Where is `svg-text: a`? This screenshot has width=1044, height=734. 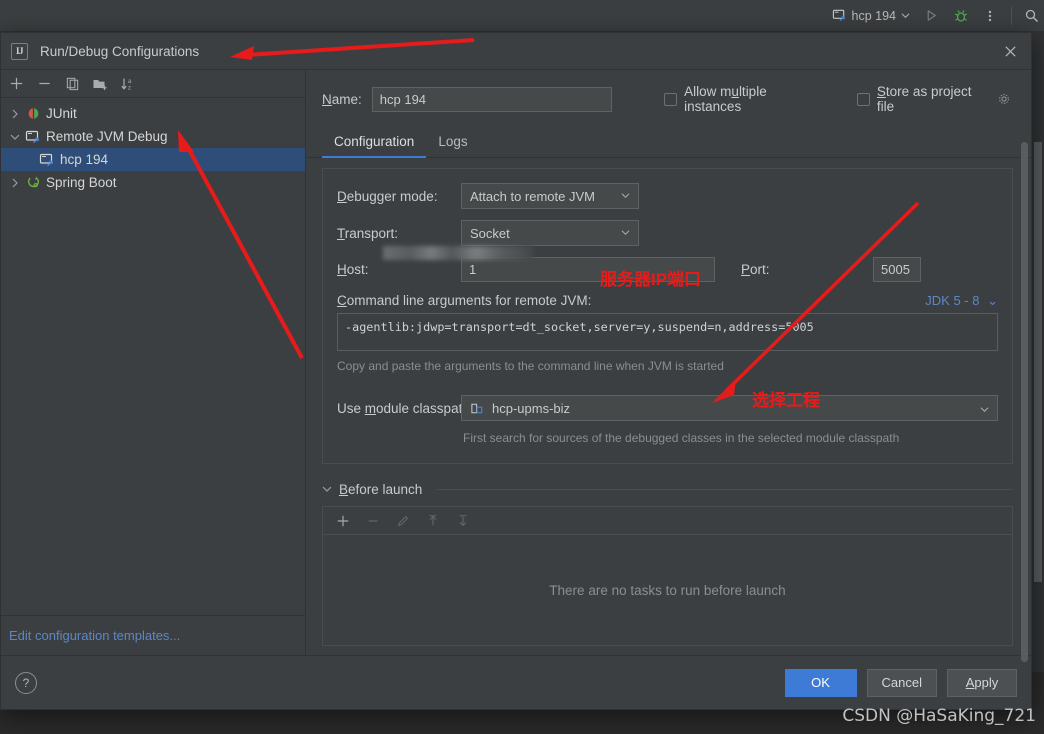 svg-text: a is located at coordinates (130, 82).